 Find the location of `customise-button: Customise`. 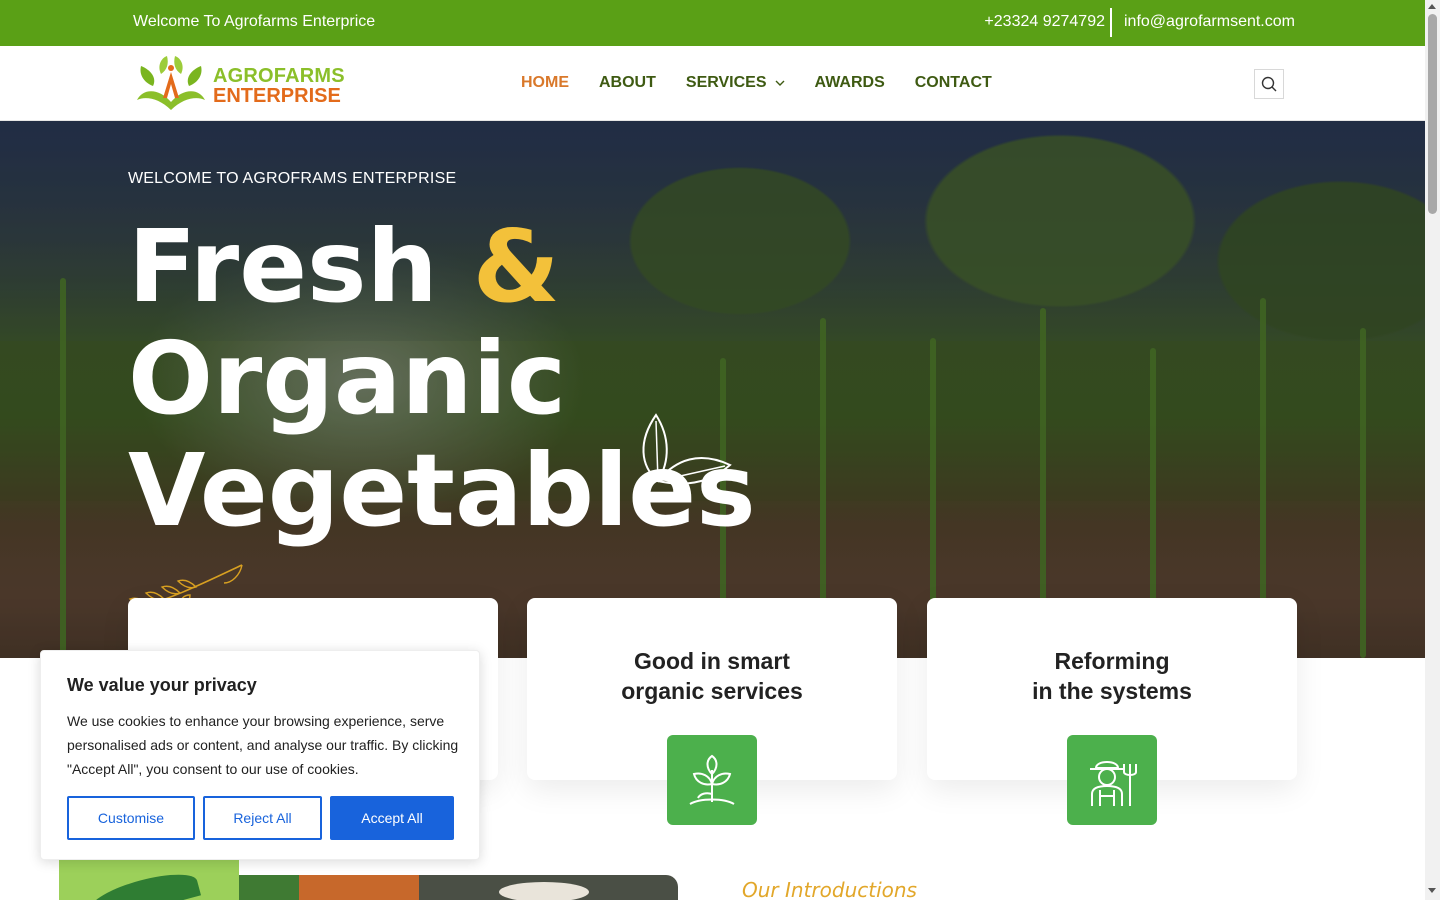

customise-button: Customise is located at coordinates (131, 818).